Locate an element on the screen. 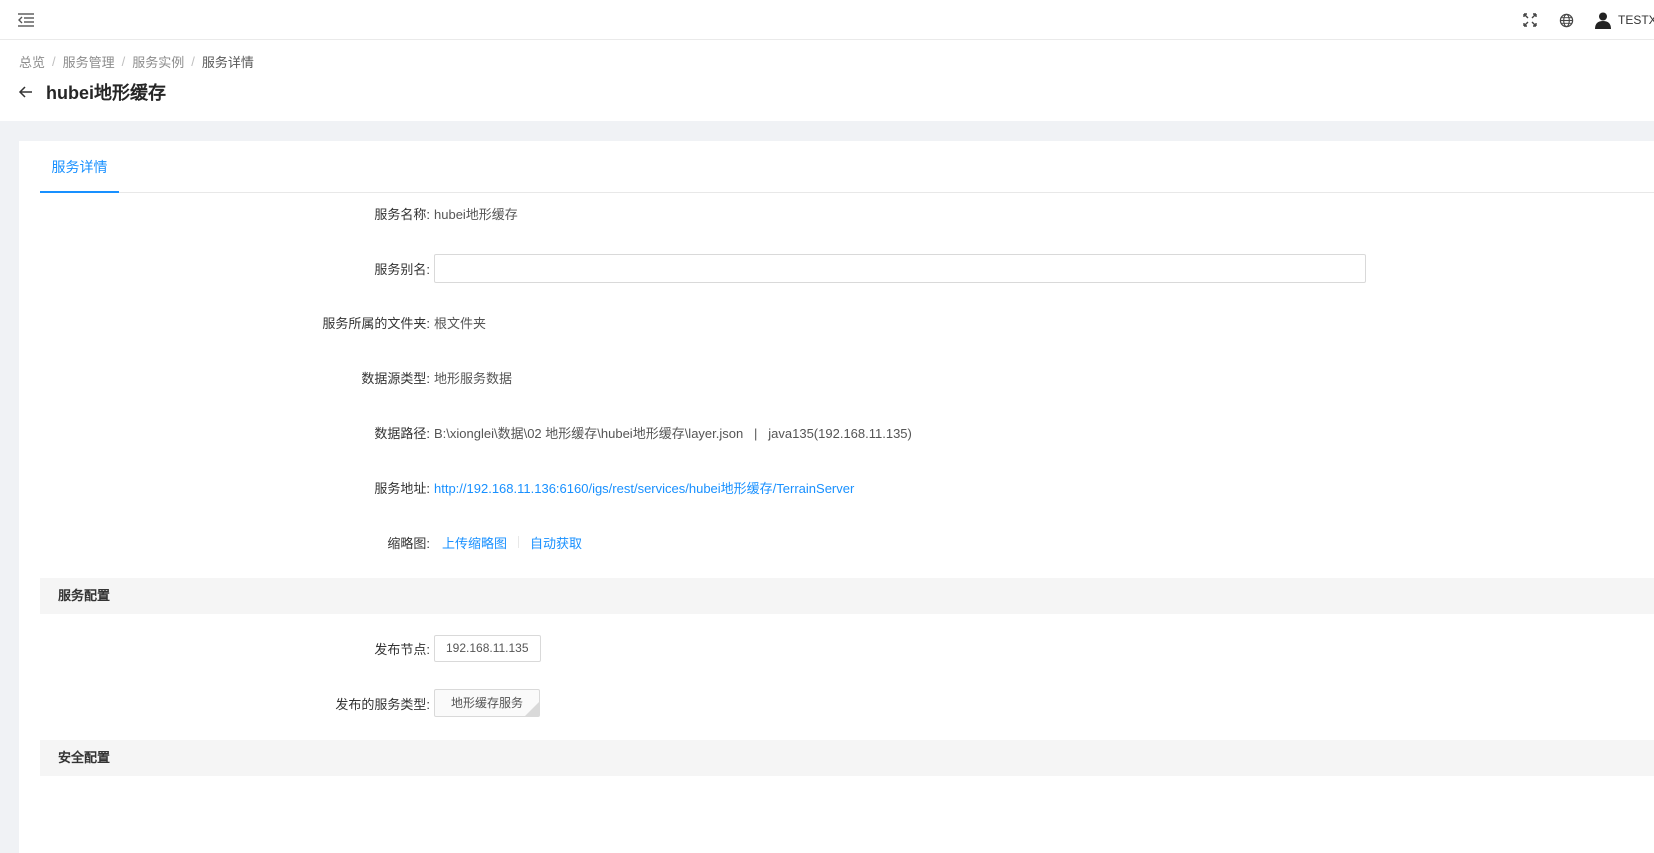  source-type-label: 数据源类型: is located at coordinates (395, 378).